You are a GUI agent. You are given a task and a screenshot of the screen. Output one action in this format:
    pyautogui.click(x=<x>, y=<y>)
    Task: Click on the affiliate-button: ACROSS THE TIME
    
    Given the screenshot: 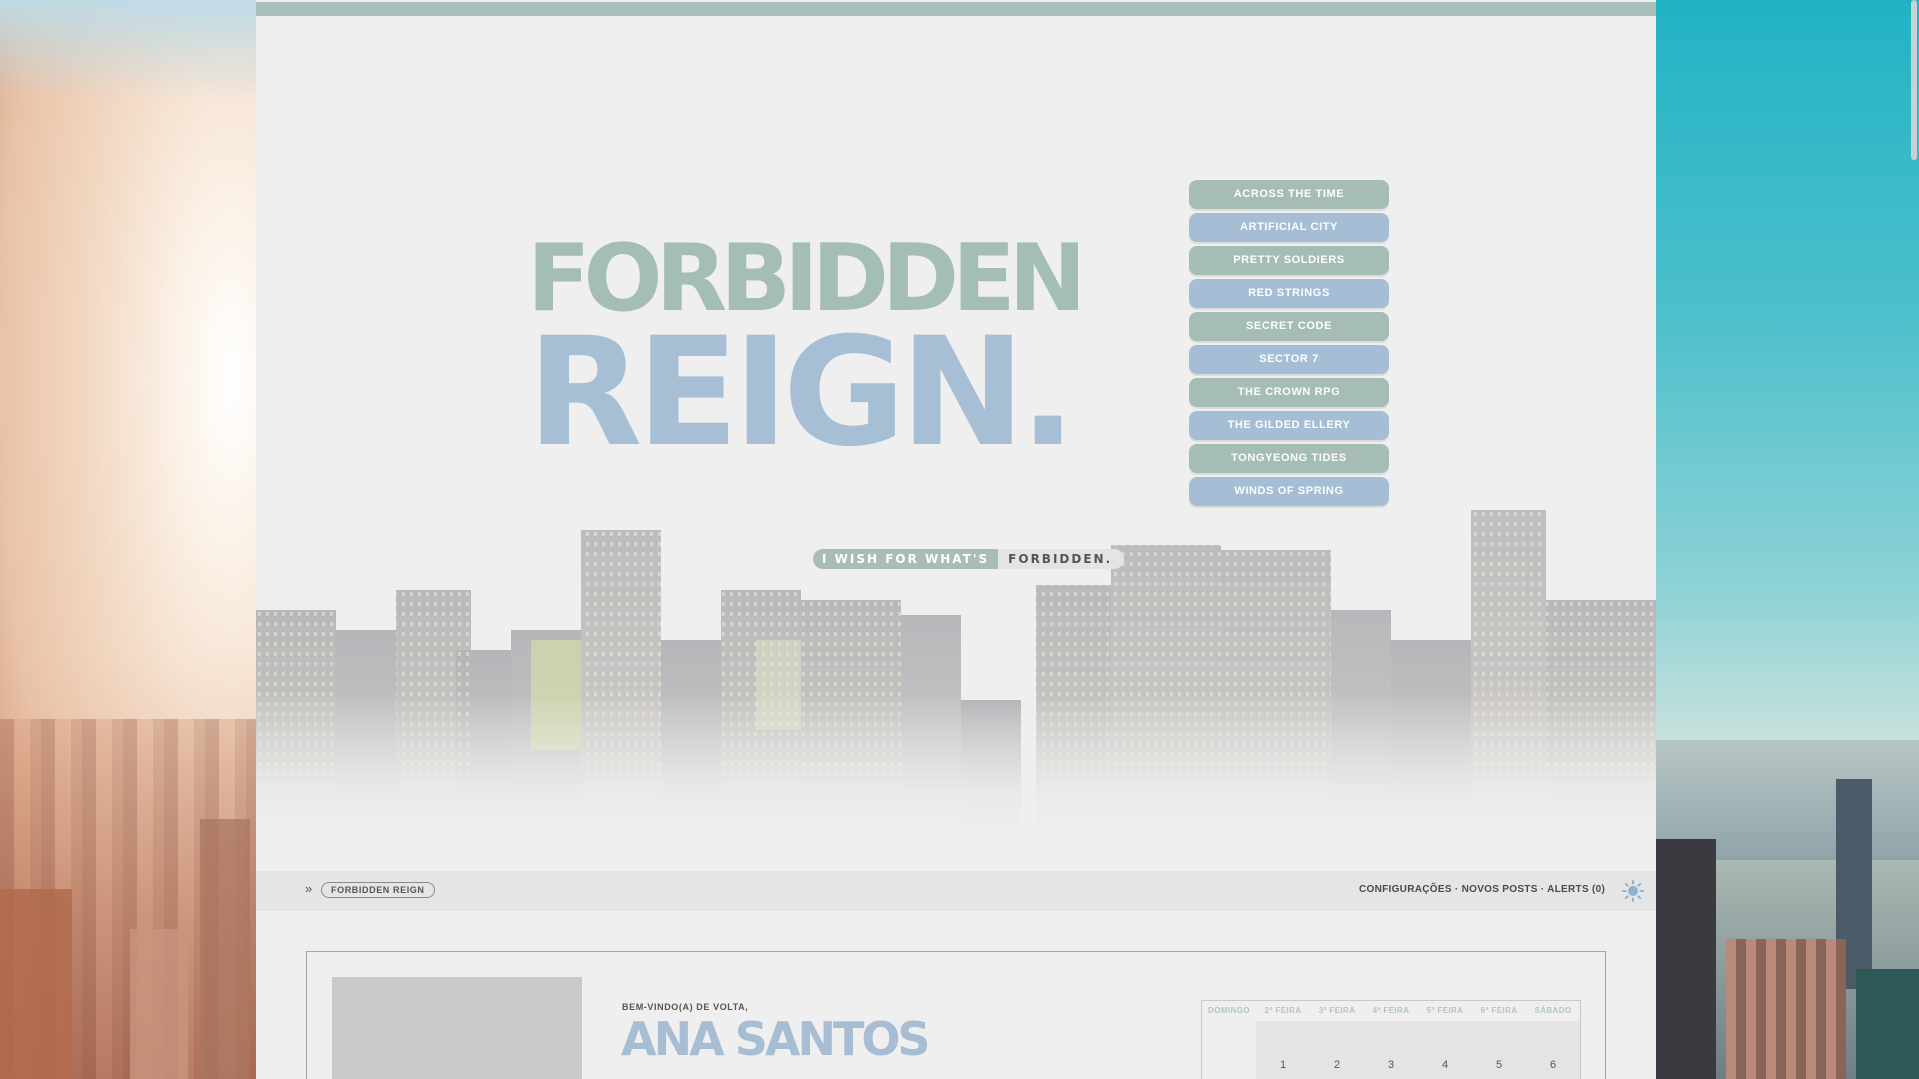 What is the action you would take?
    pyautogui.click(x=1289, y=194)
    